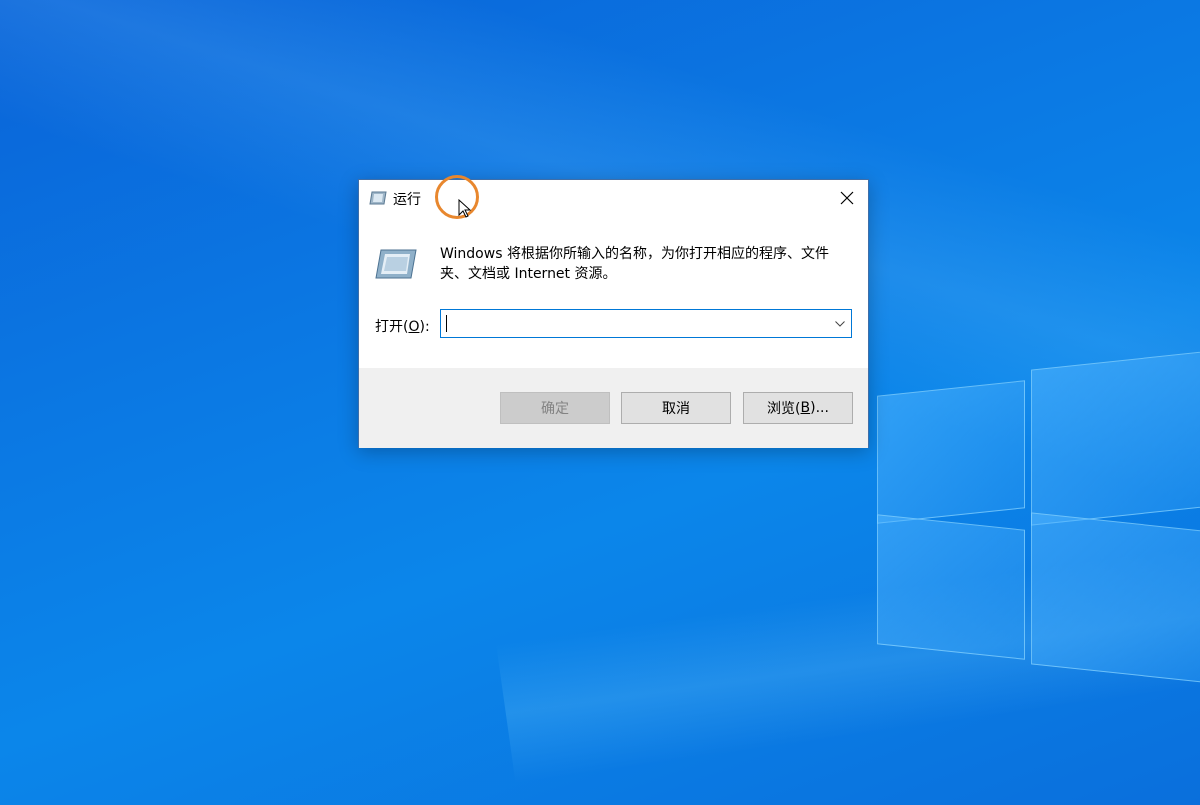 The width and height of the screenshot is (1200, 805). Describe the element at coordinates (613, 198) in the screenshot. I see `title-bar: 运行` at that location.